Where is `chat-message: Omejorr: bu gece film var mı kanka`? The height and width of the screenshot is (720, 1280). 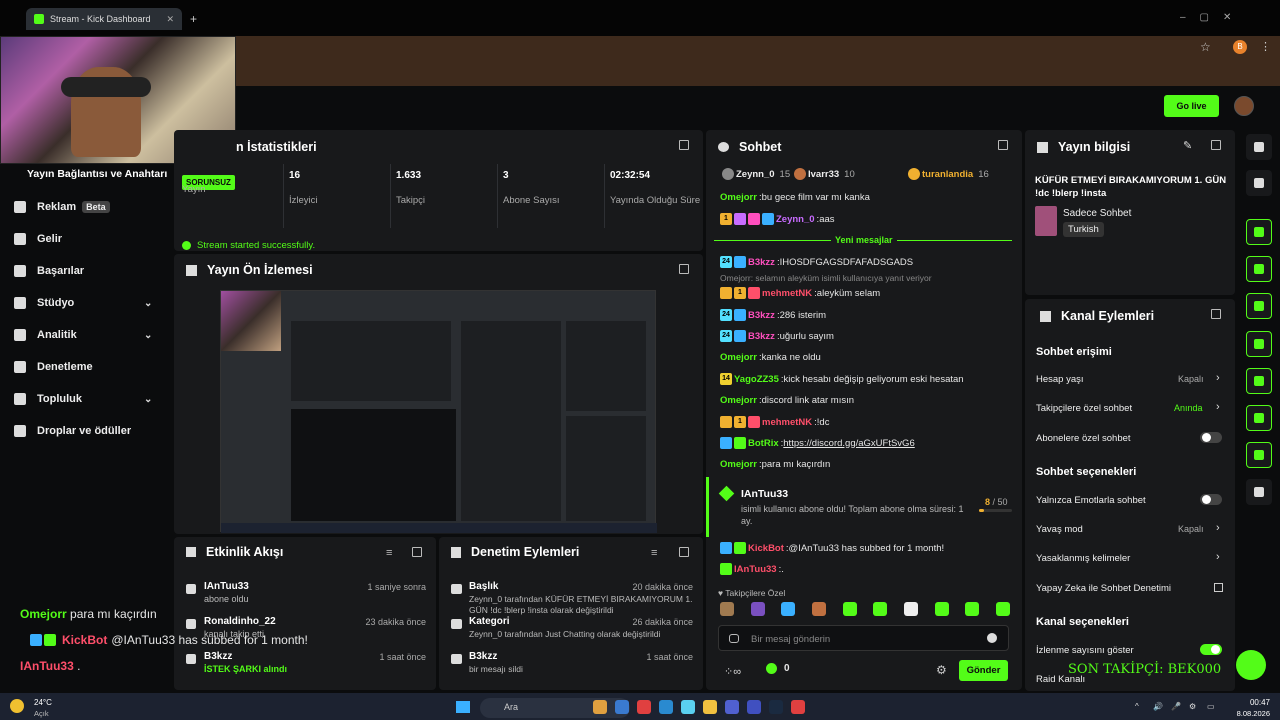
chat-message: Omejorr: bu gece film var mı kanka is located at coordinates (795, 197).